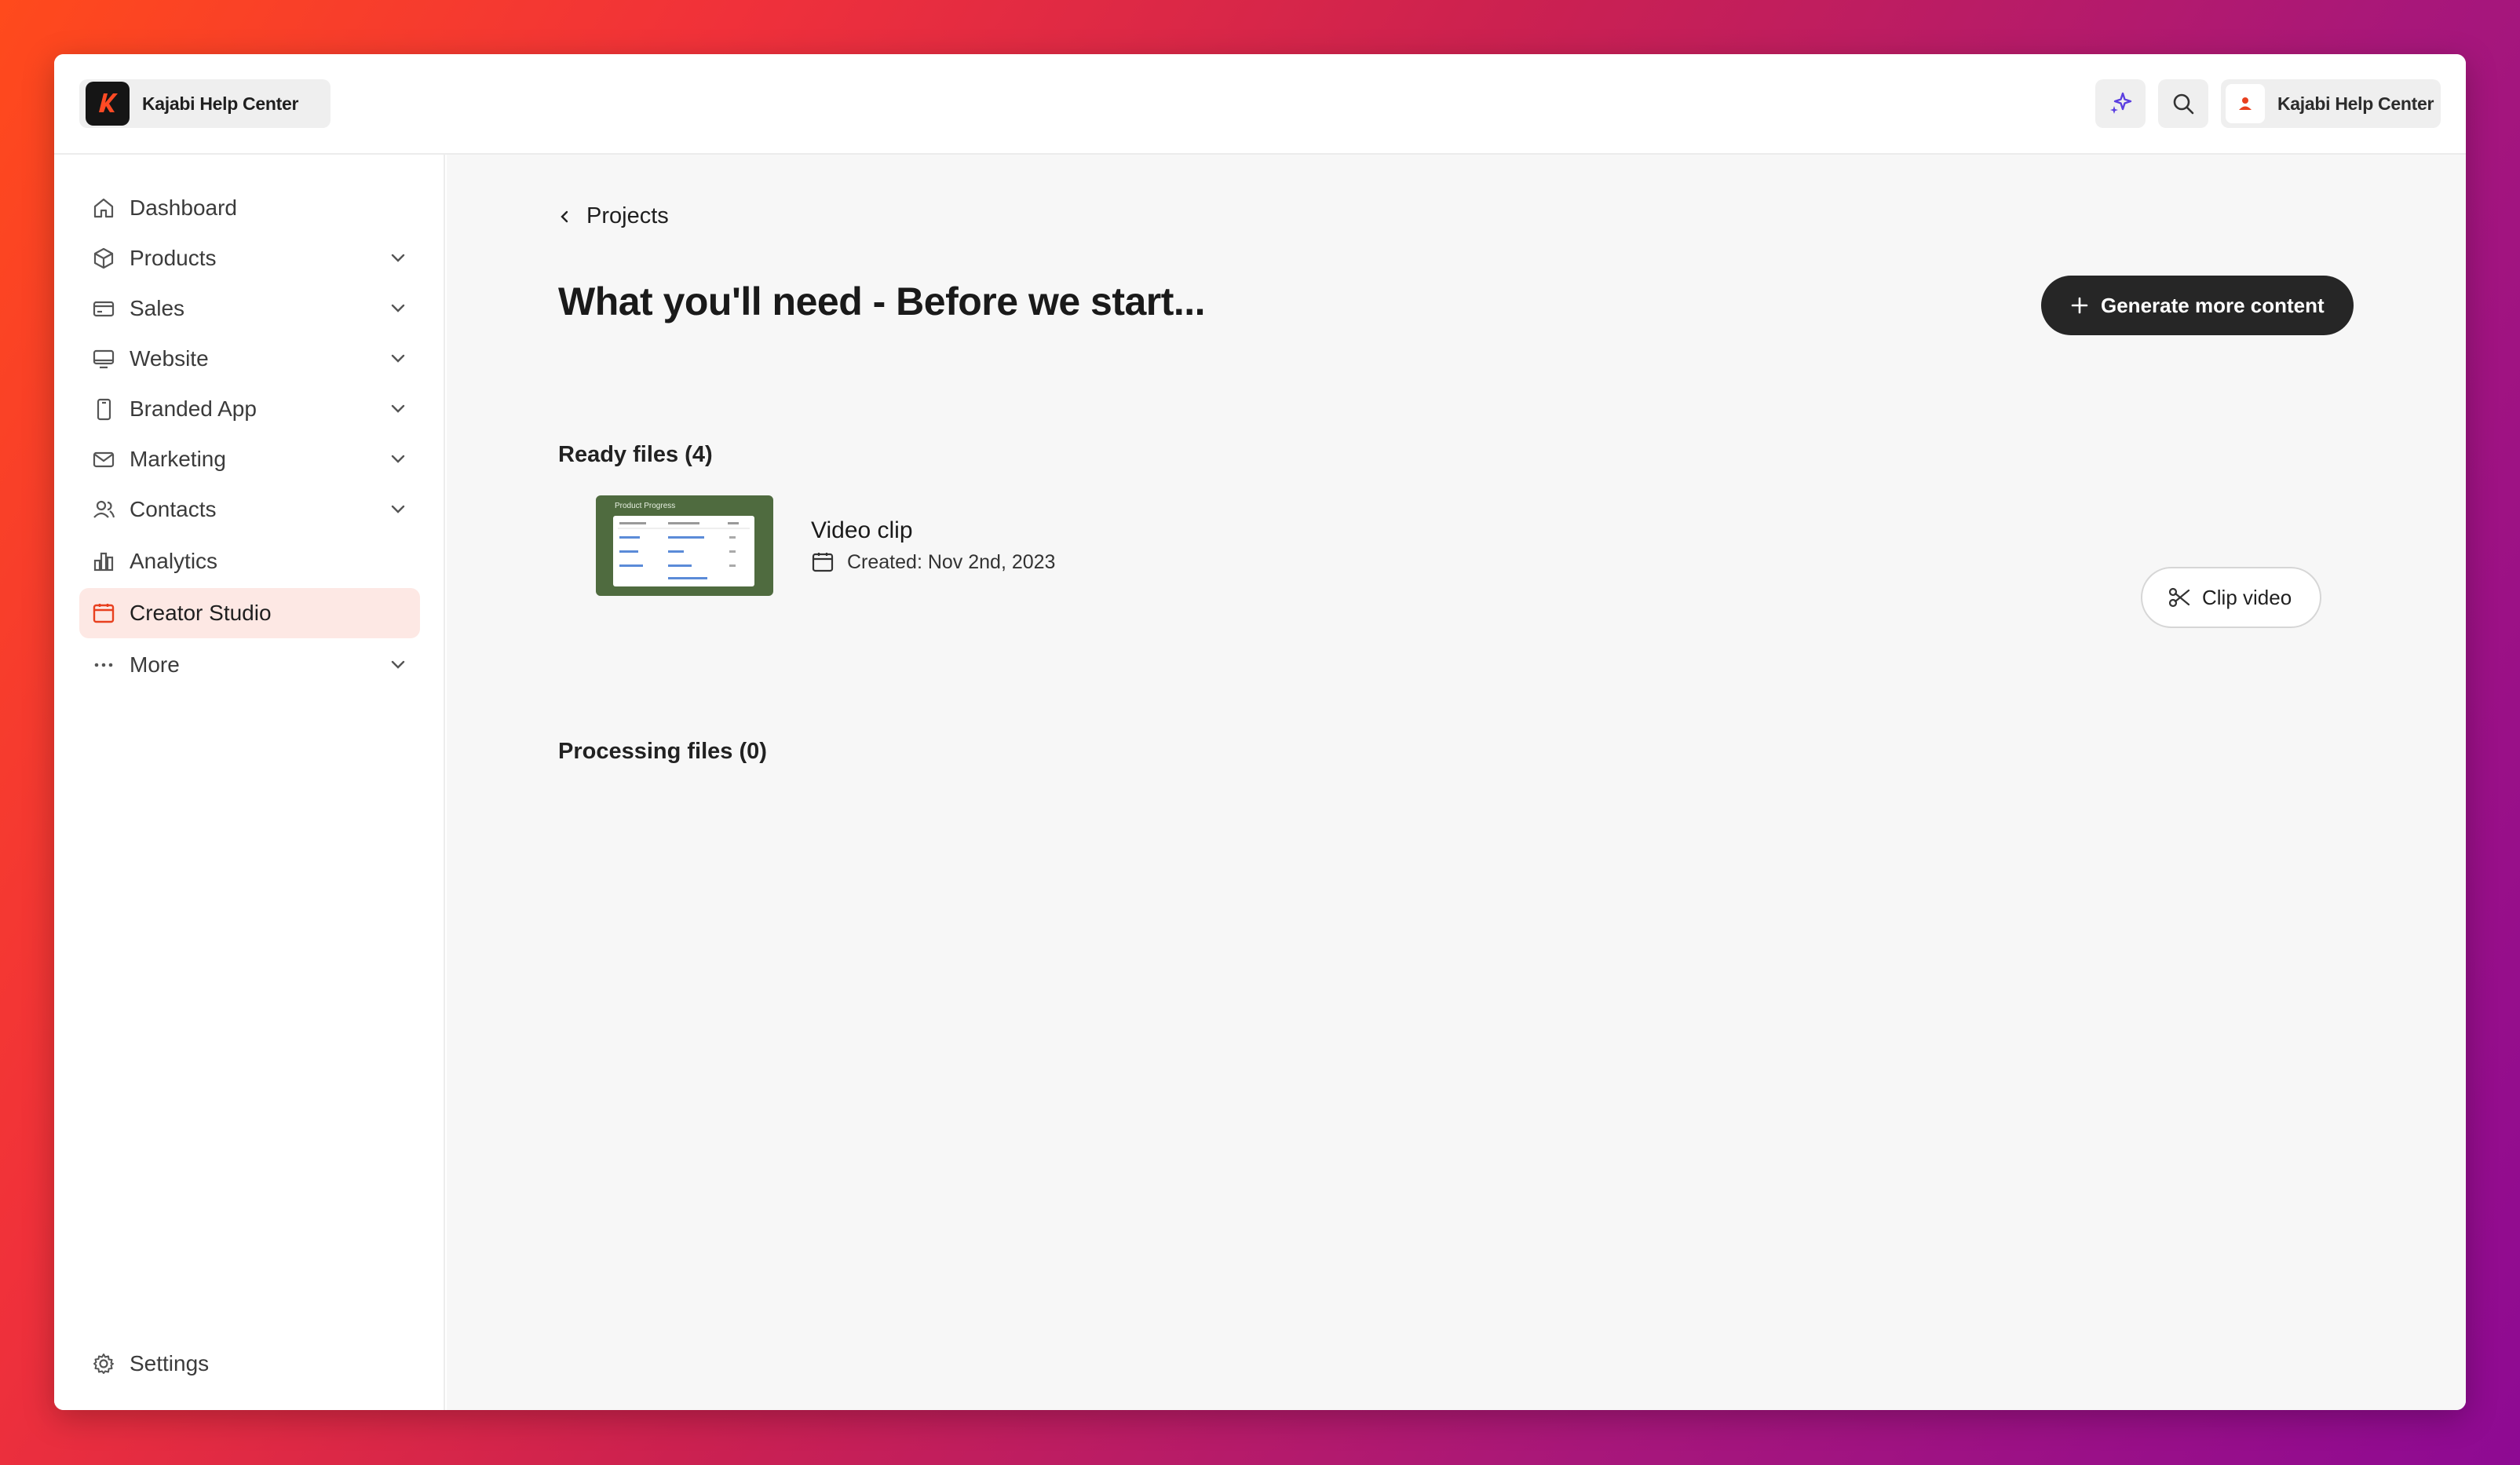 The width and height of the screenshot is (2520, 1465). I want to click on home-icon, so click(103, 208).